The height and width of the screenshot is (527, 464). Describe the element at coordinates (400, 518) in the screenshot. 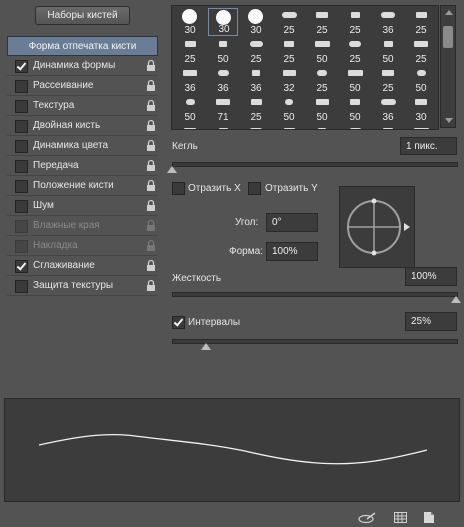

I see `grid-icon` at that location.